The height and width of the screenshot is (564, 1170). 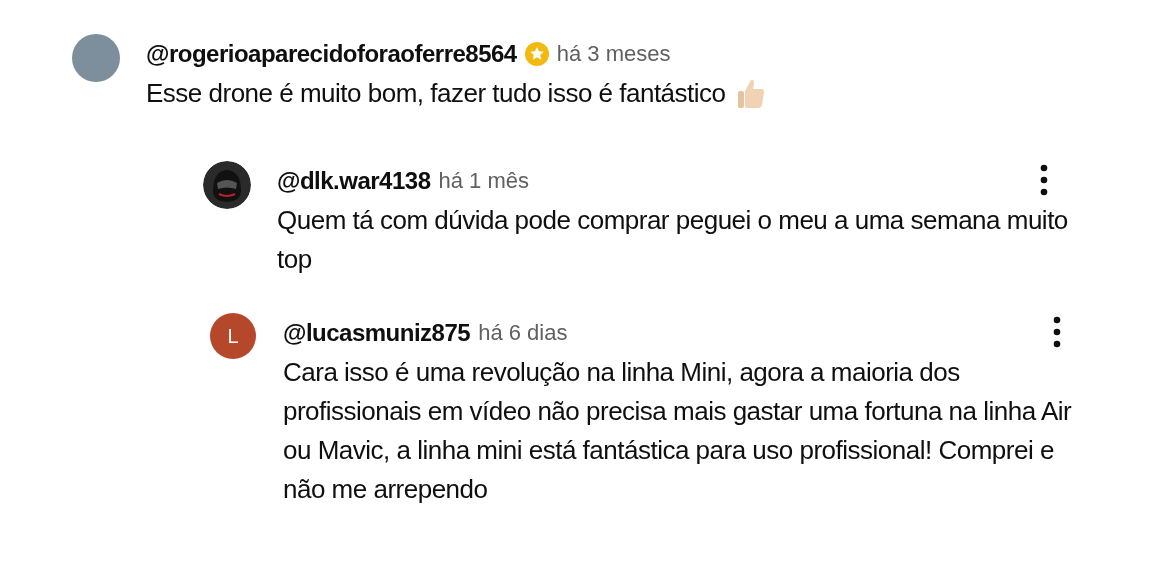 What do you see at coordinates (331, 54) in the screenshot?
I see `username: @rogerioaparecidoforaoferre8564` at bounding box center [331, 54].